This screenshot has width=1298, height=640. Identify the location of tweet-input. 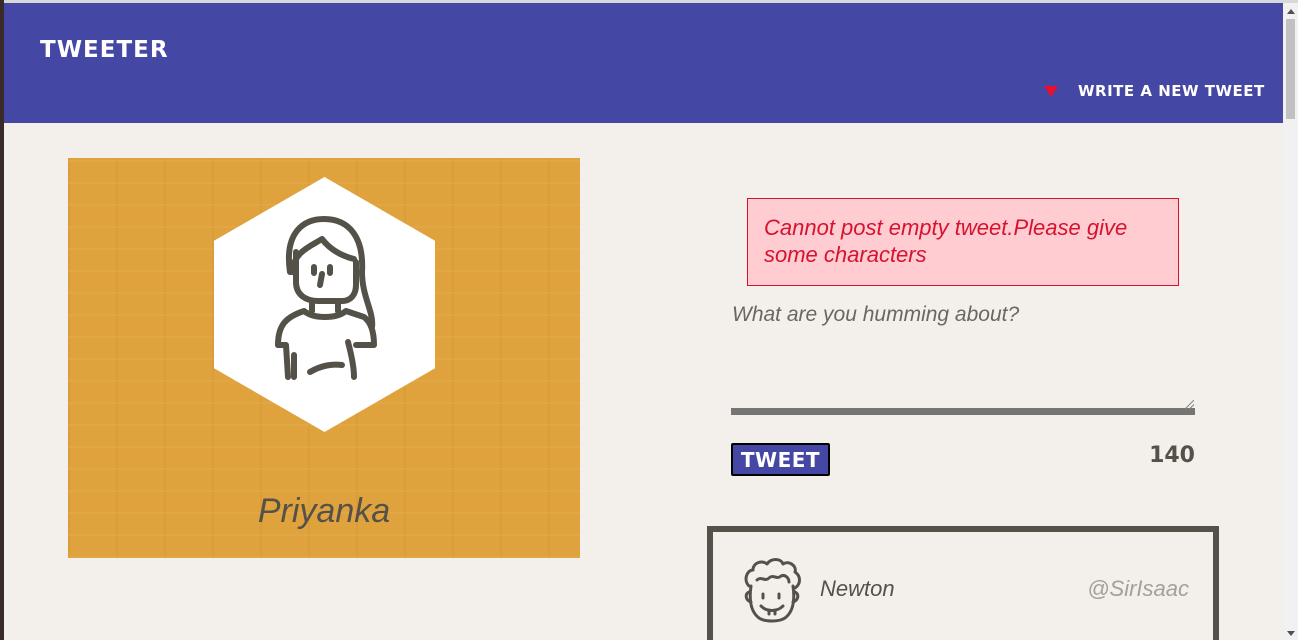
(963, 356).